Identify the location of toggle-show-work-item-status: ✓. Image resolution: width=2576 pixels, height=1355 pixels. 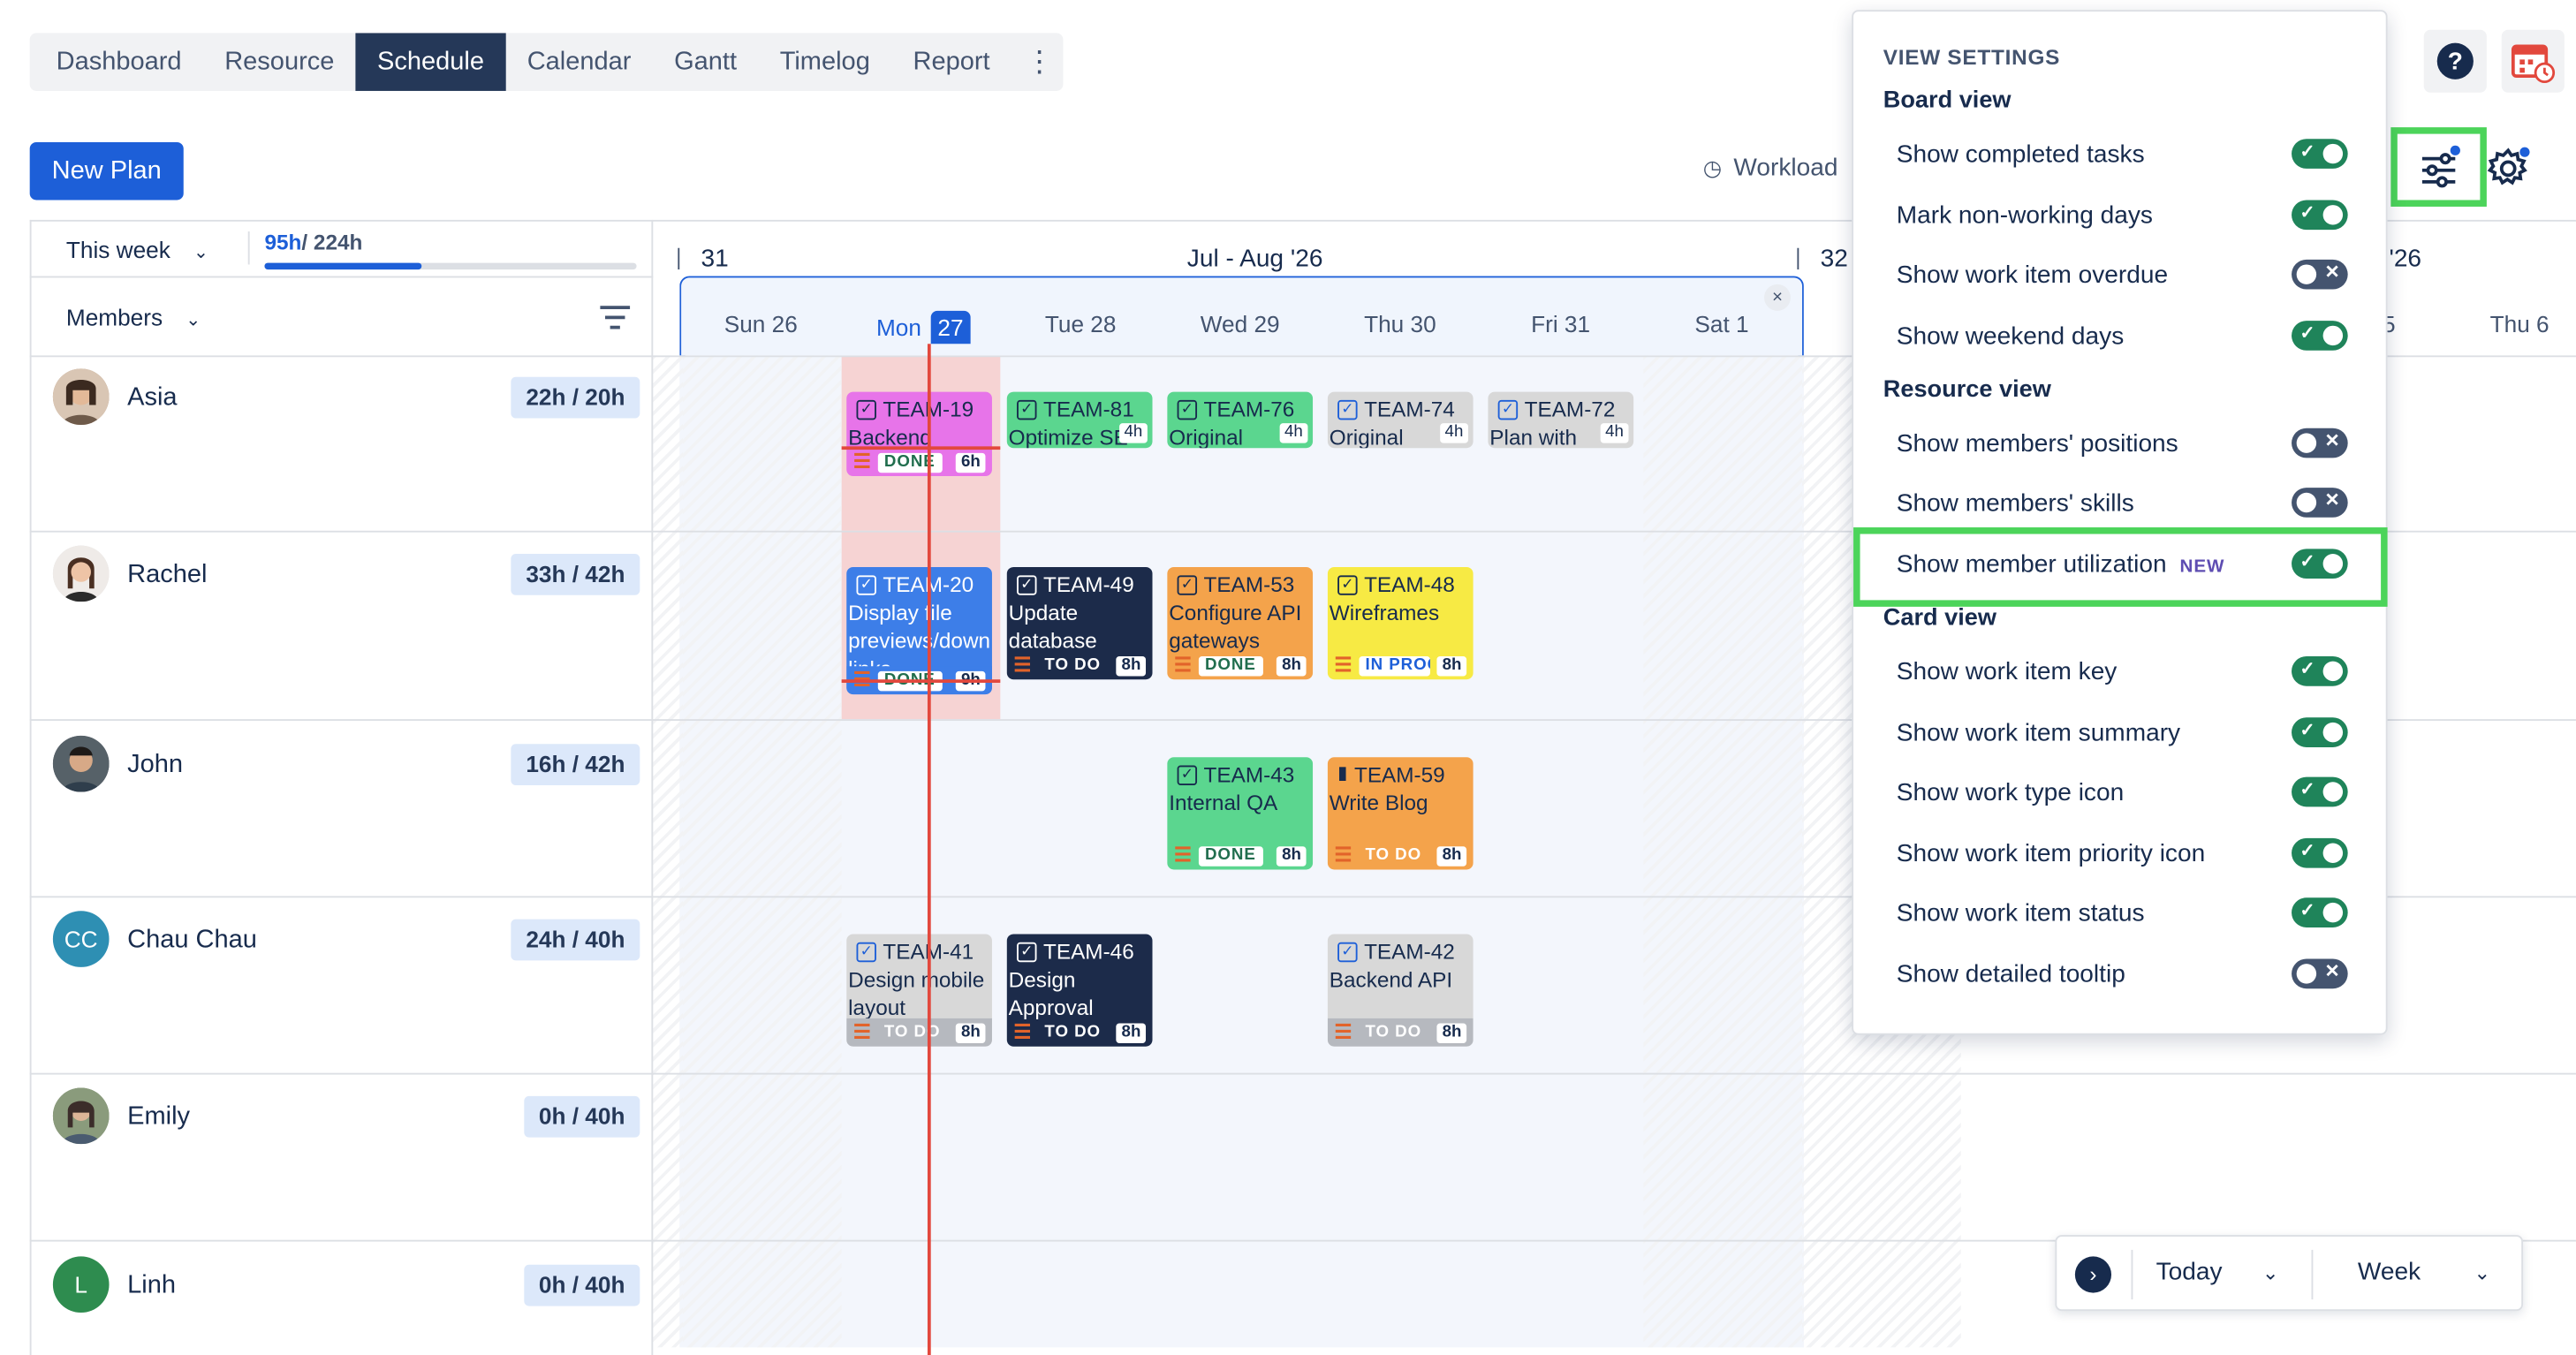
(2320, 912).